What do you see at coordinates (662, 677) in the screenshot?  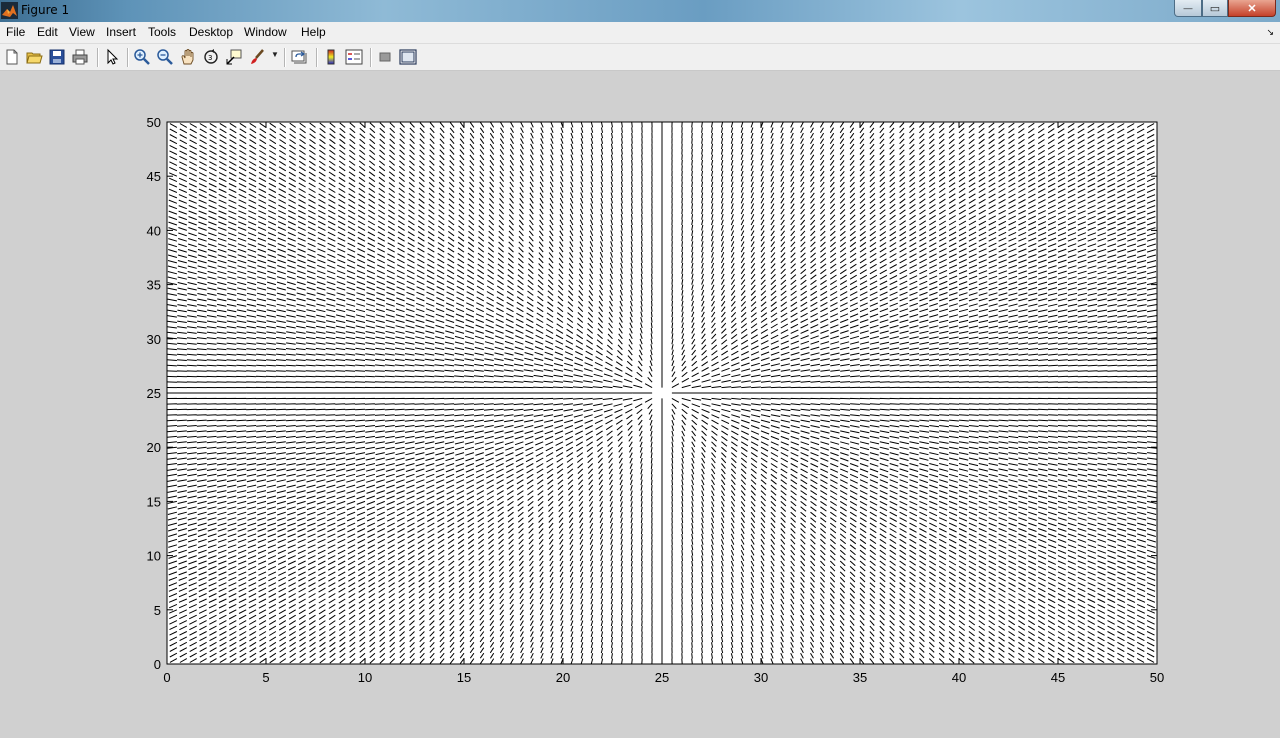 I see `x-tick-label: 25` at bounding box center [662, 677].